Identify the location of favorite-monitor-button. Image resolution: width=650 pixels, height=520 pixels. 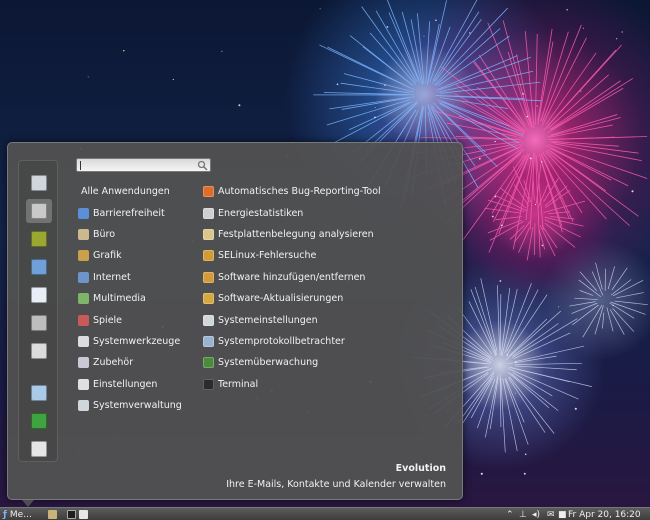
(39, 267).